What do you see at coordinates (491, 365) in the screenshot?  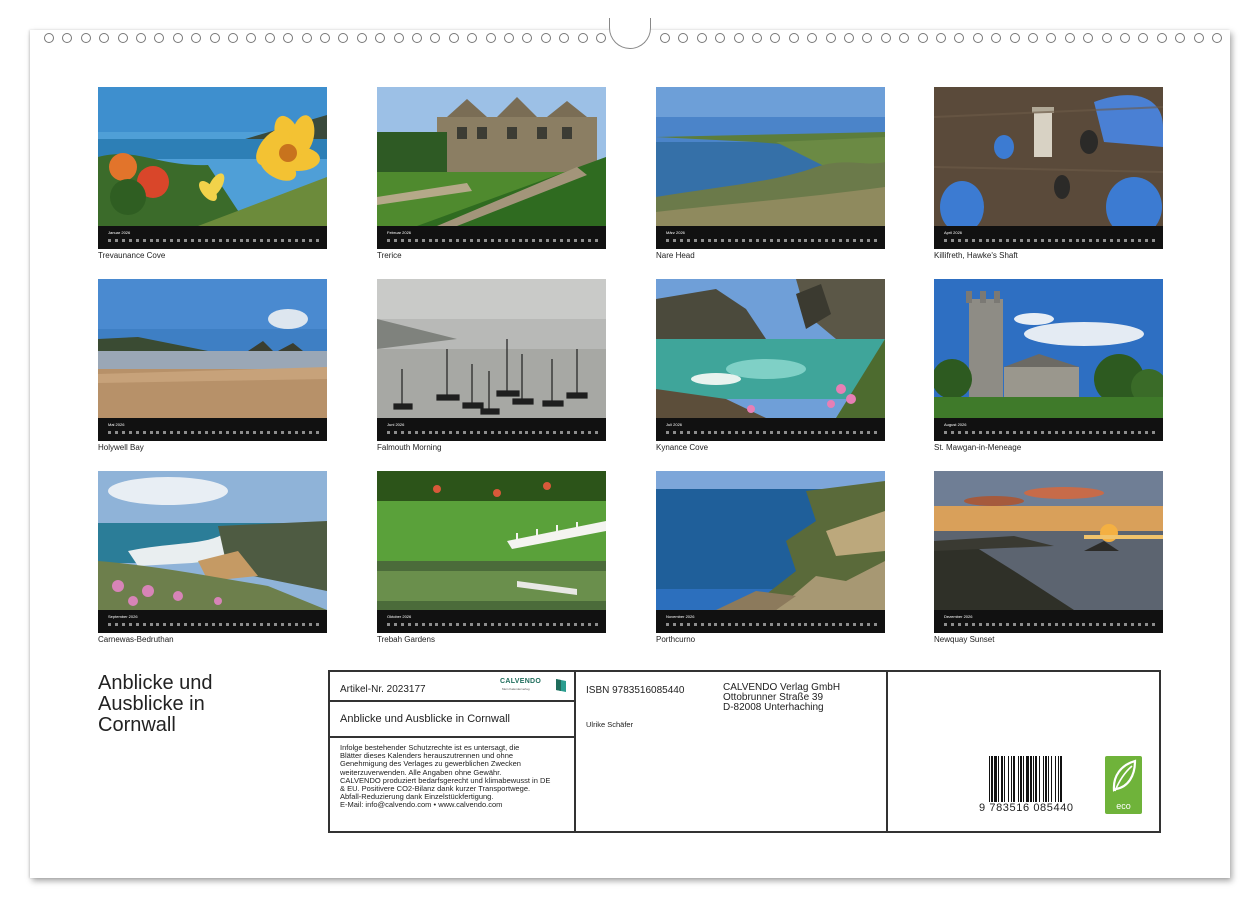 I see `month-tile: Juni 2026 Falmouth Morning` at bounding box center [491, 365].